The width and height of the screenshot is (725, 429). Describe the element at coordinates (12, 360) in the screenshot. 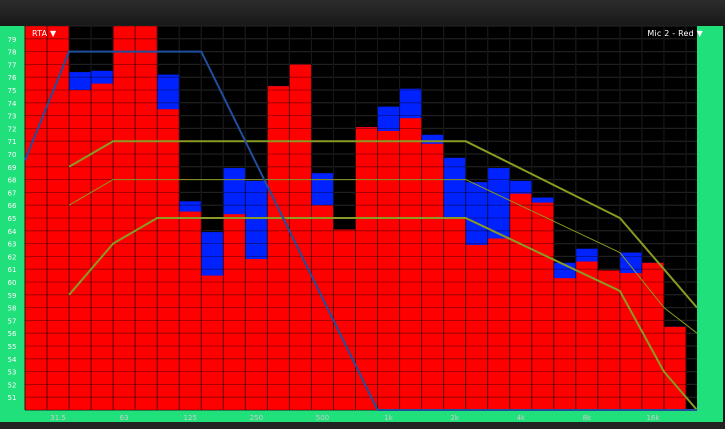

I see `y-tick-label: 54` at that location.